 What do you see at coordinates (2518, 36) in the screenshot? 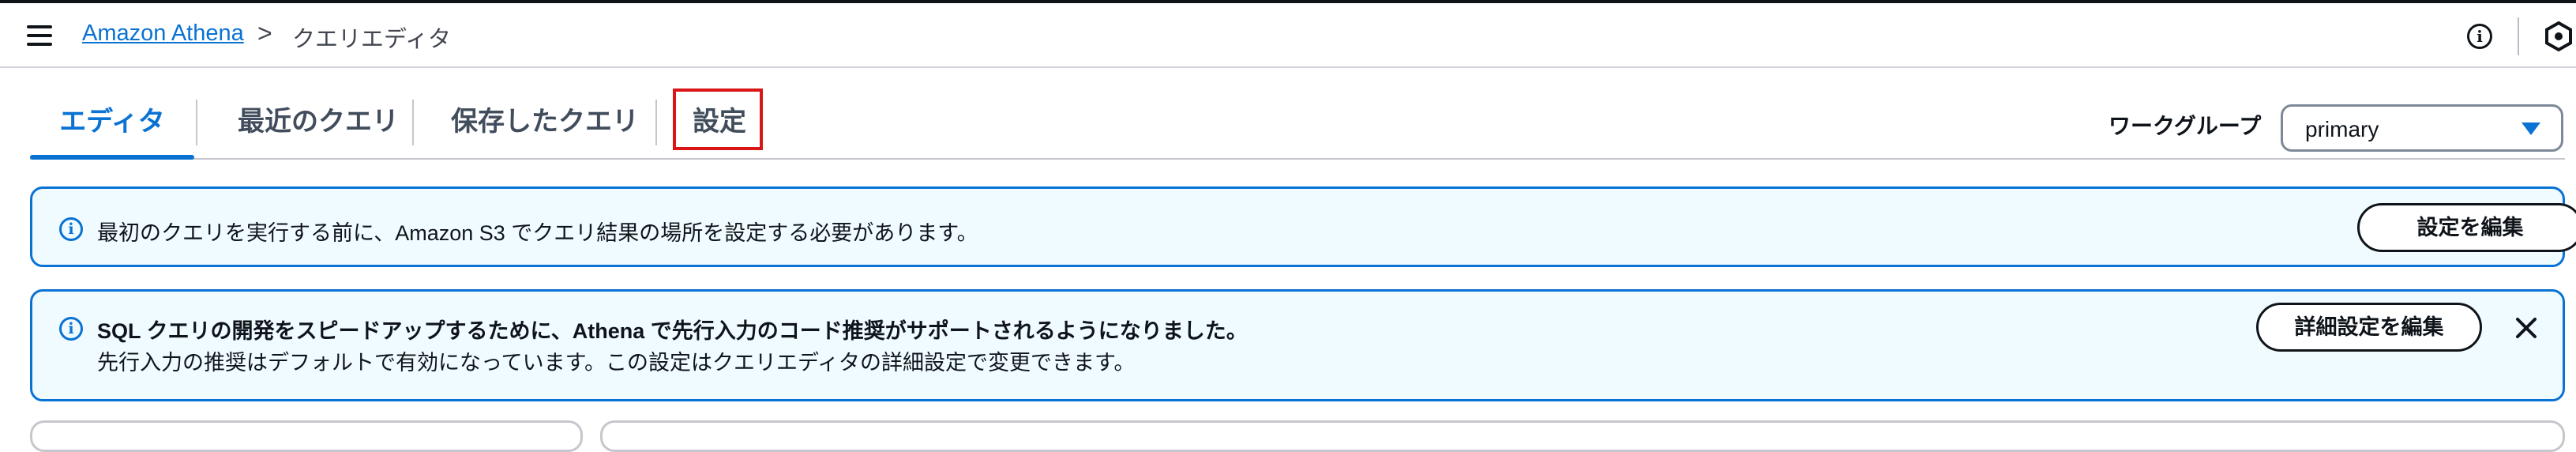
I see `header-divider` at bounding box center [2518, 36].